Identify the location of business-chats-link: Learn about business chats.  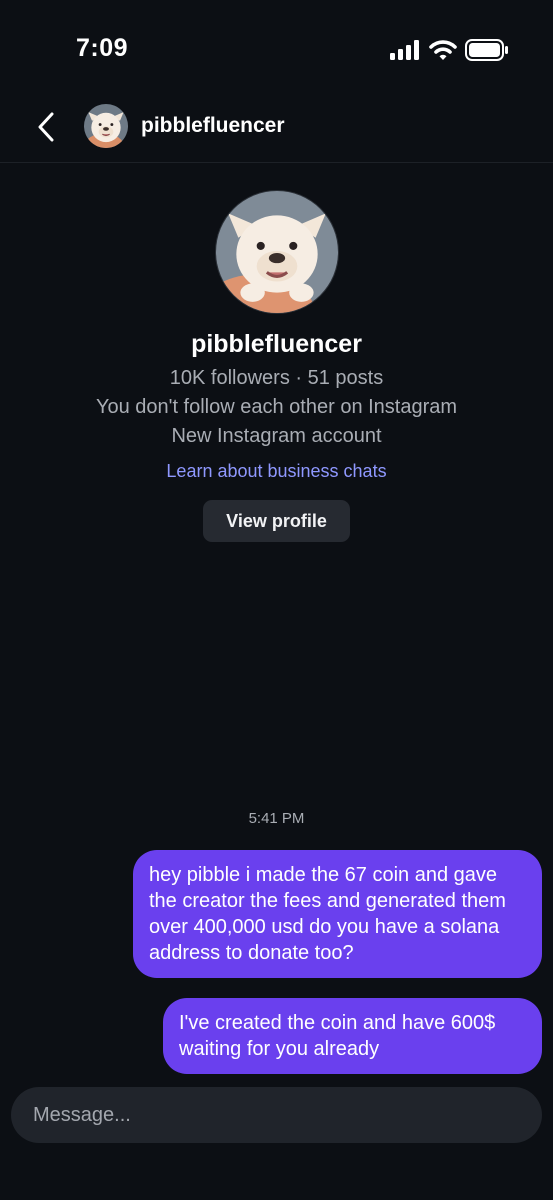
(276, 471).